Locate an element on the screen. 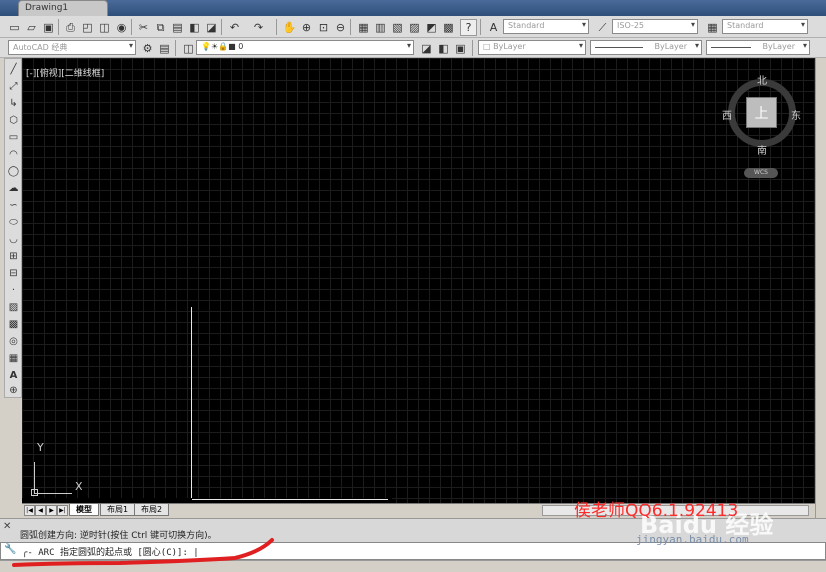  teacher-watermark: 侯老师QQ6.1.92413 is located at coordinates (656, 511).